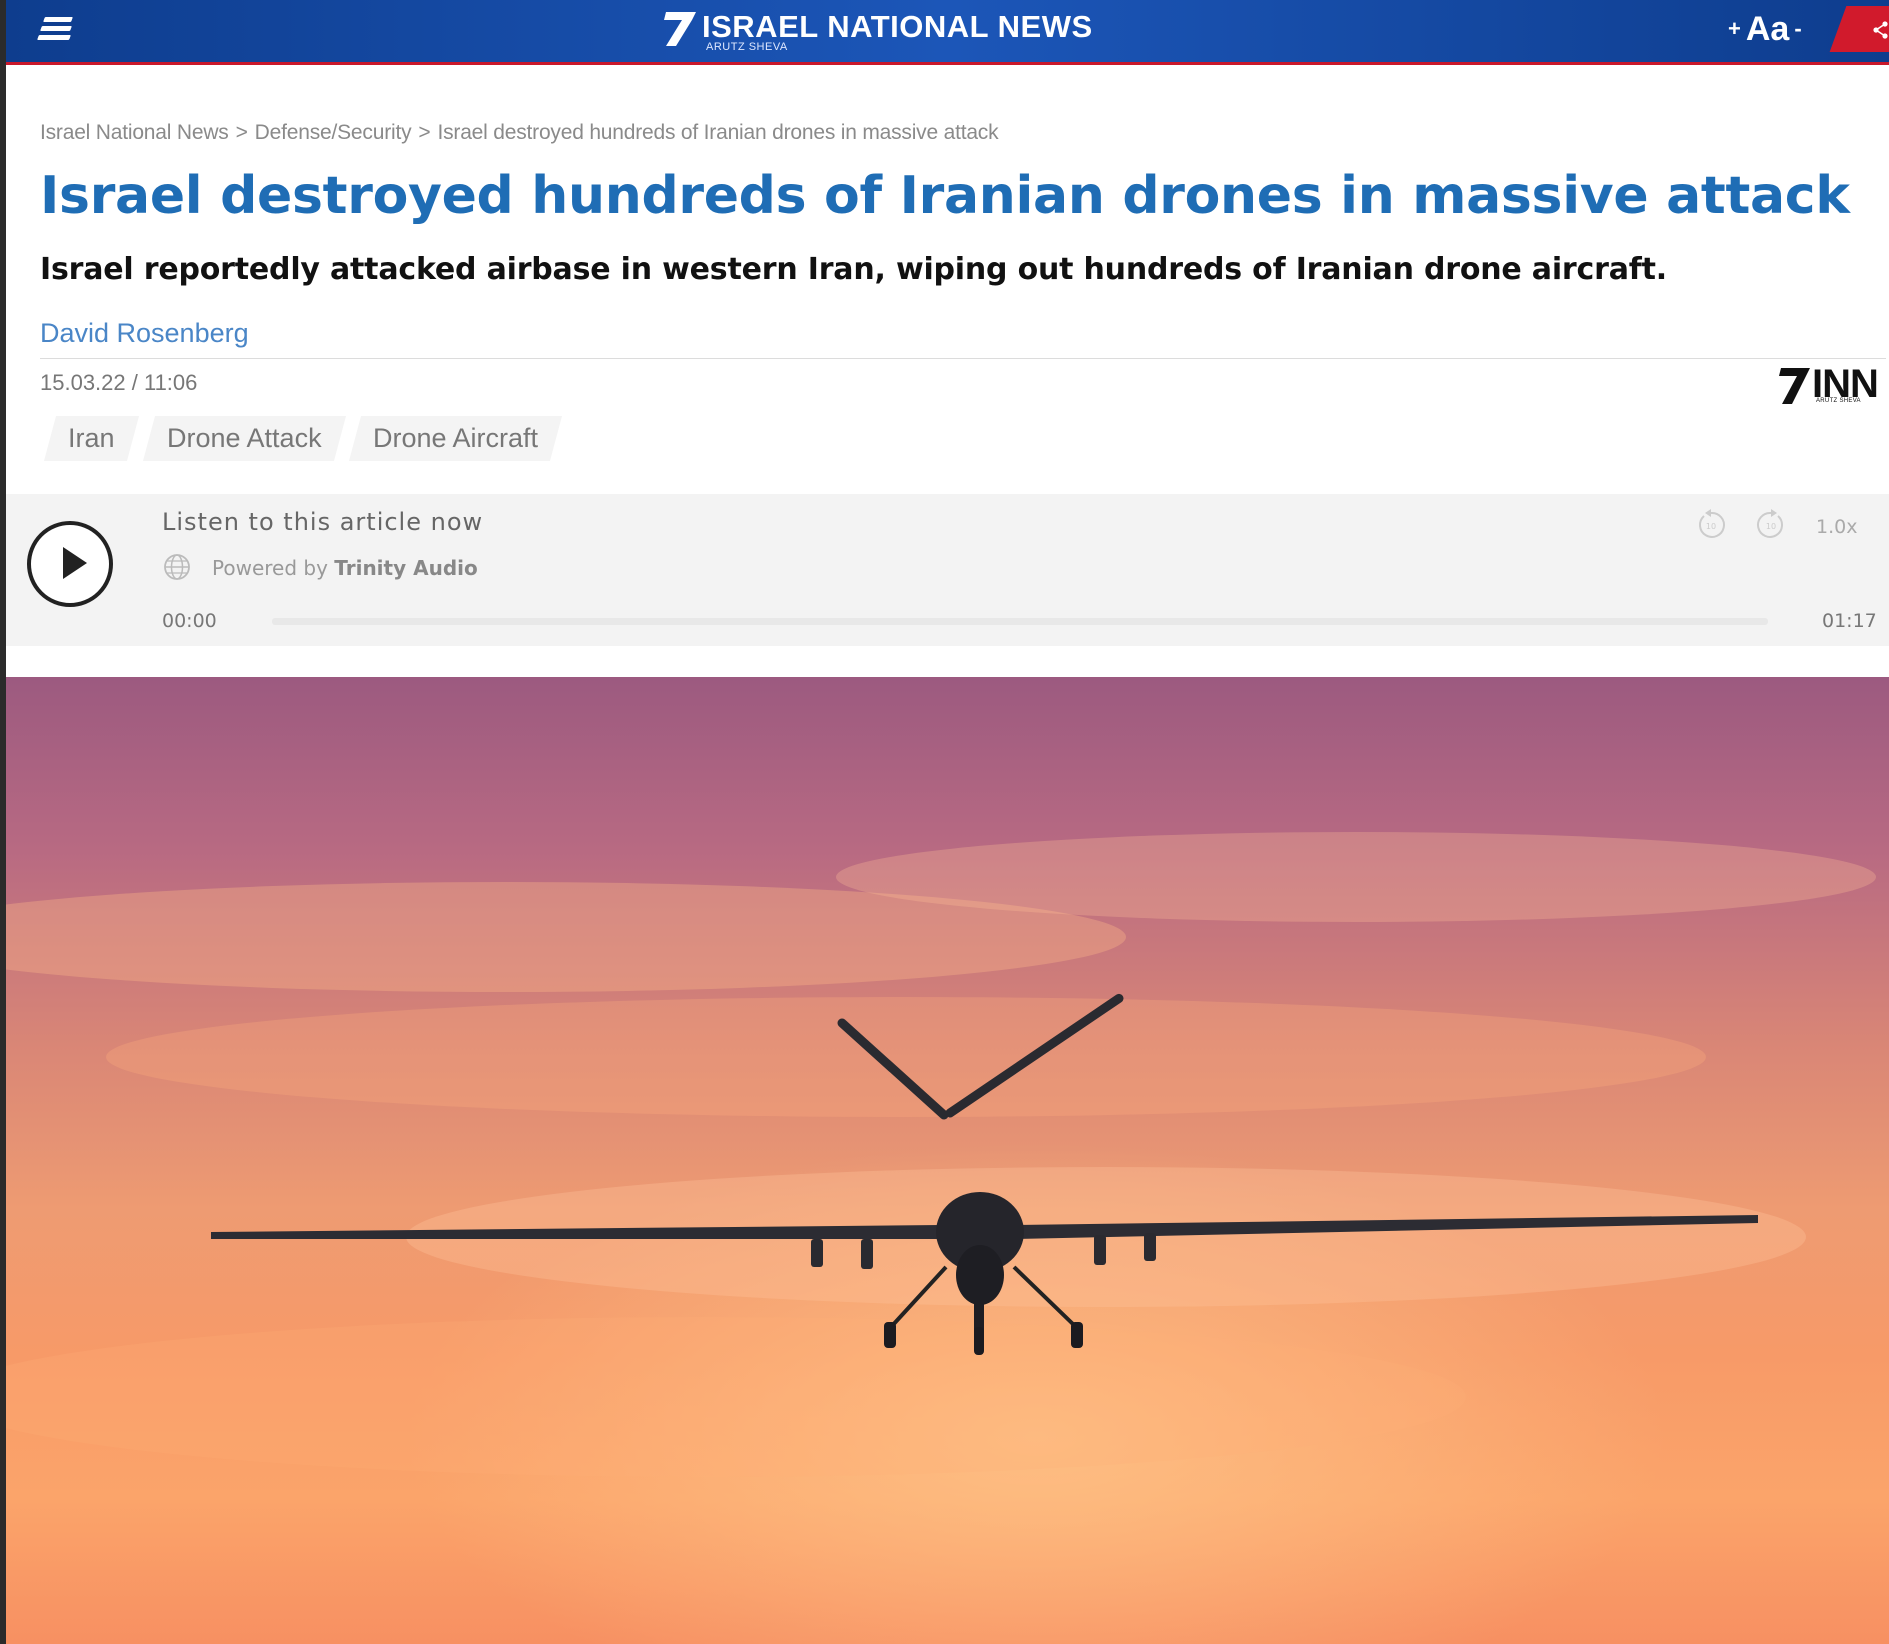  What do you see at coordinates (323, 522) in the screenshot?
I see `listen-label: Listen to this article now` at bounding box center [323, 522].